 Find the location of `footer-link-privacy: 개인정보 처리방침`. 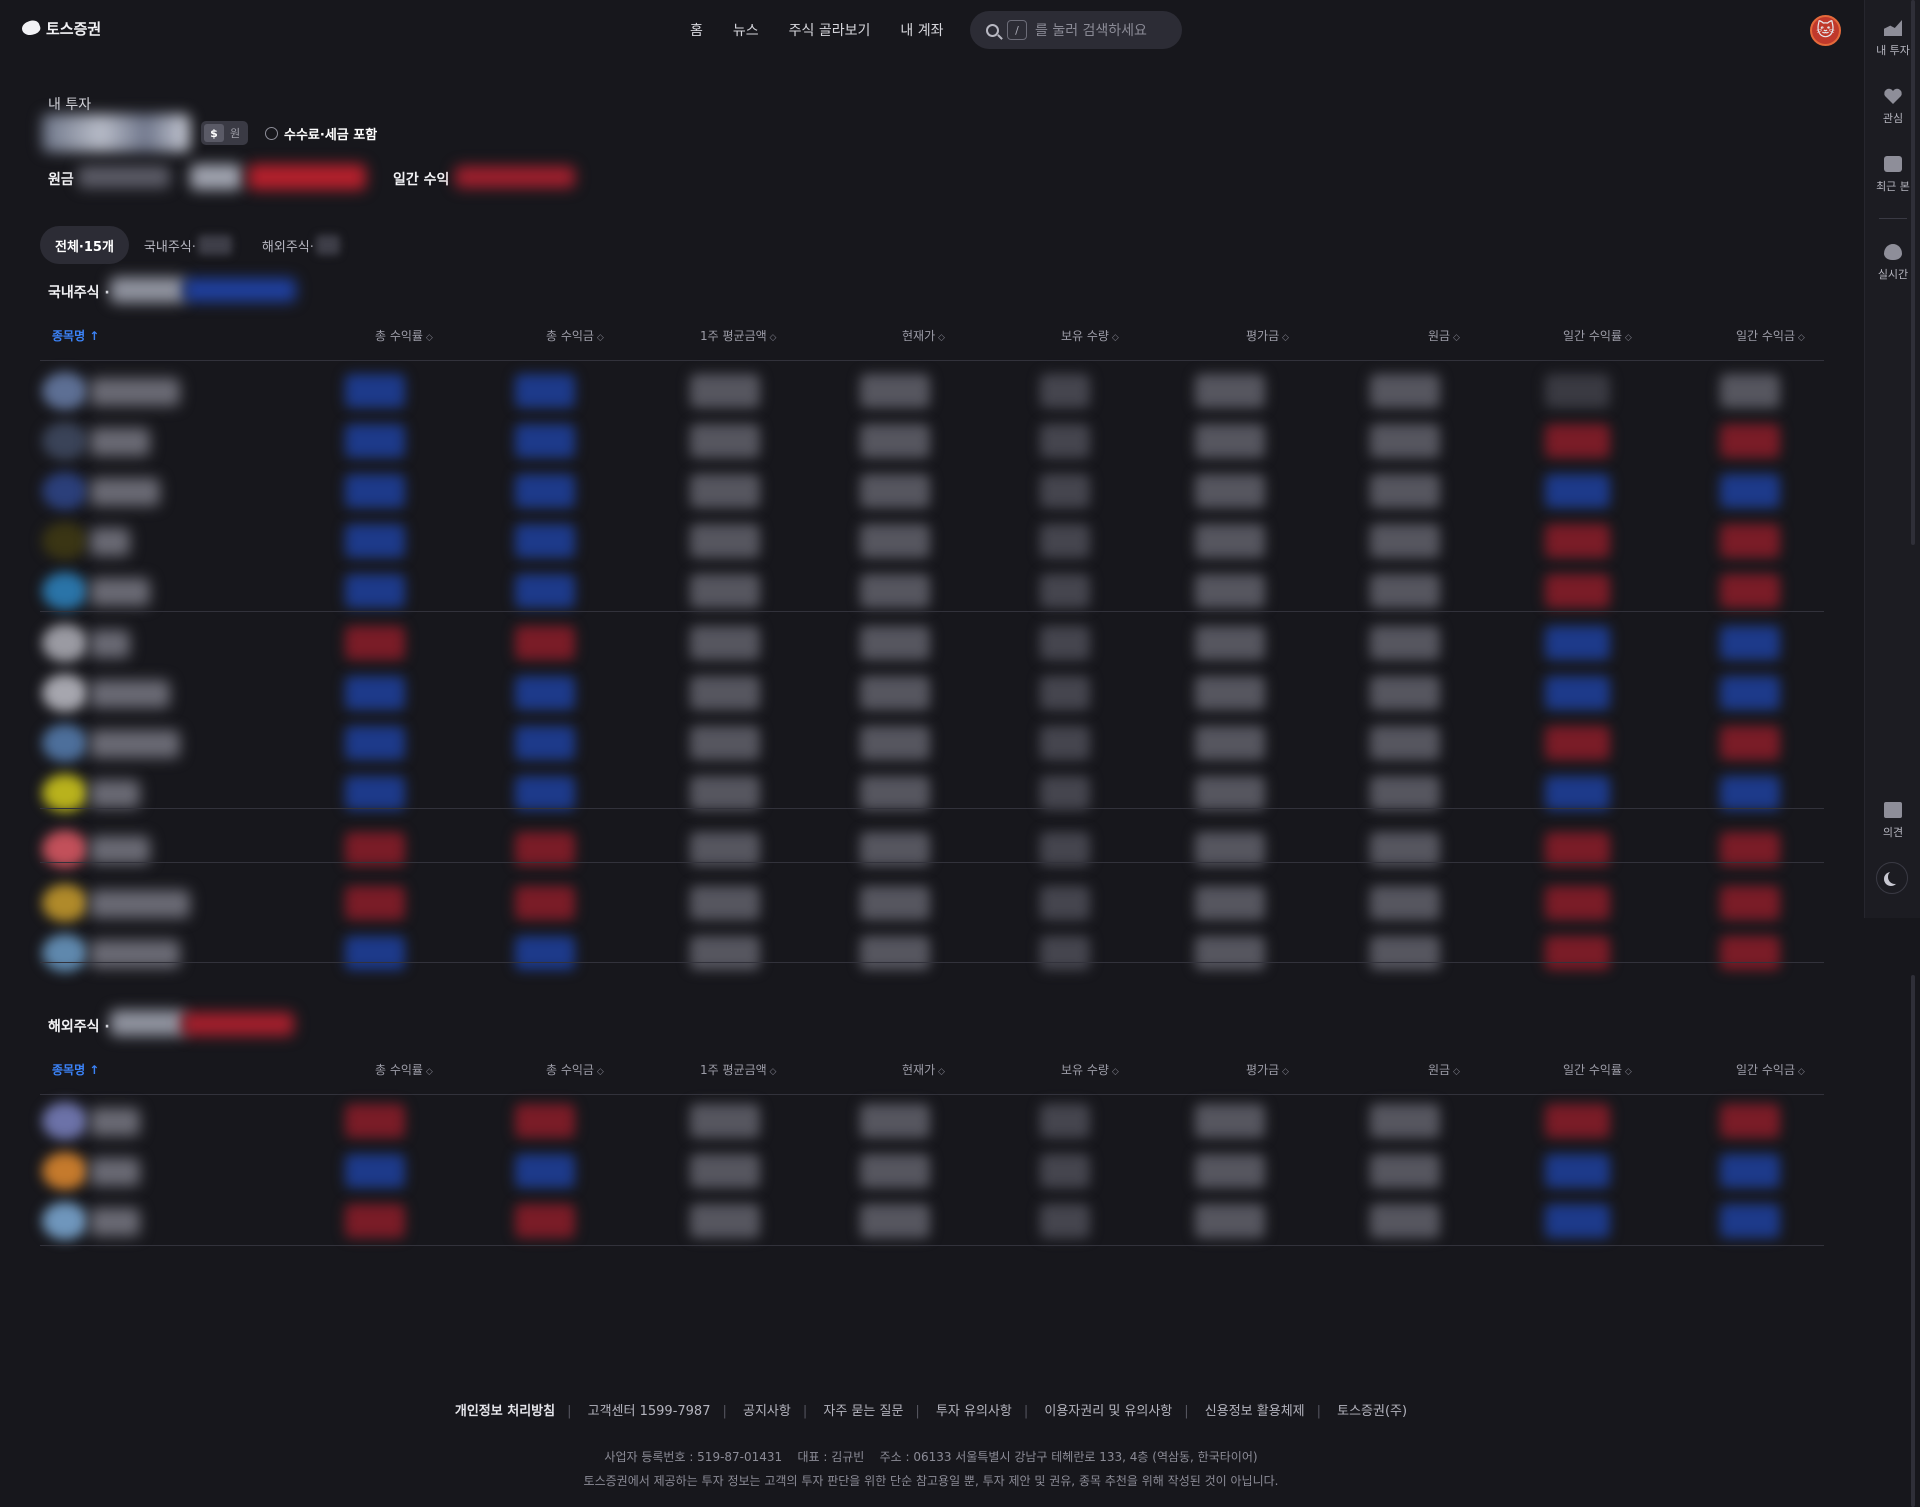

footer-link-privacy: 개인정보 처리방침 is located at coordinates (505, 1411).